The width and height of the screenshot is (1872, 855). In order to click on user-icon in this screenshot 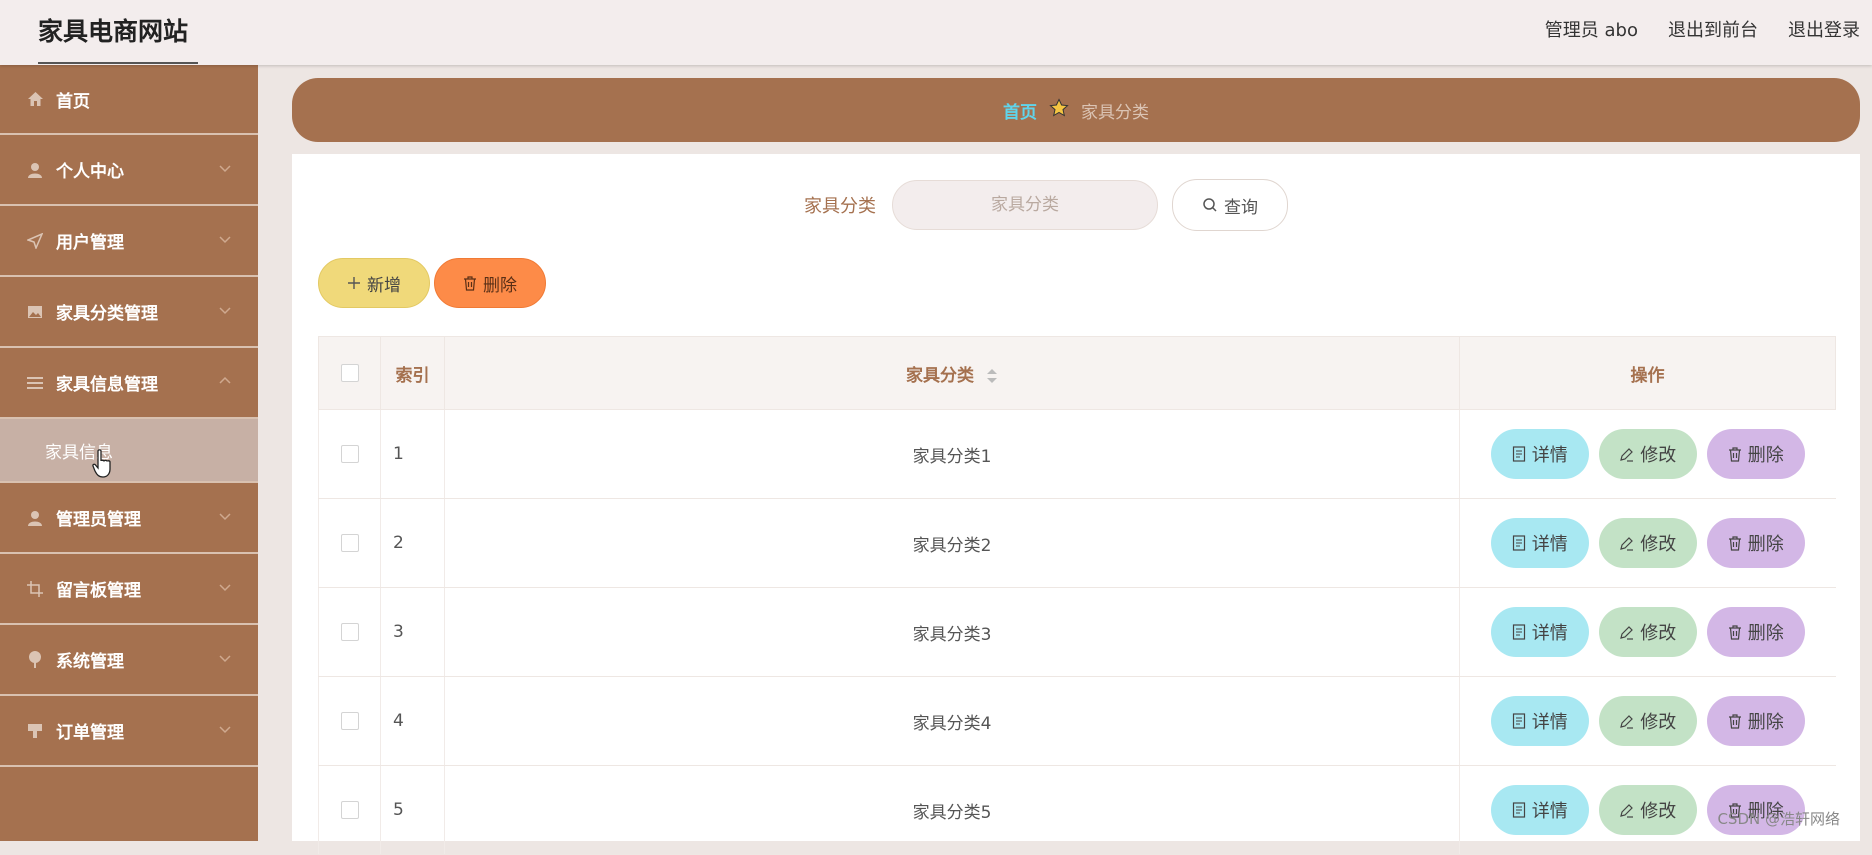, I will do `click(35, 518)`.